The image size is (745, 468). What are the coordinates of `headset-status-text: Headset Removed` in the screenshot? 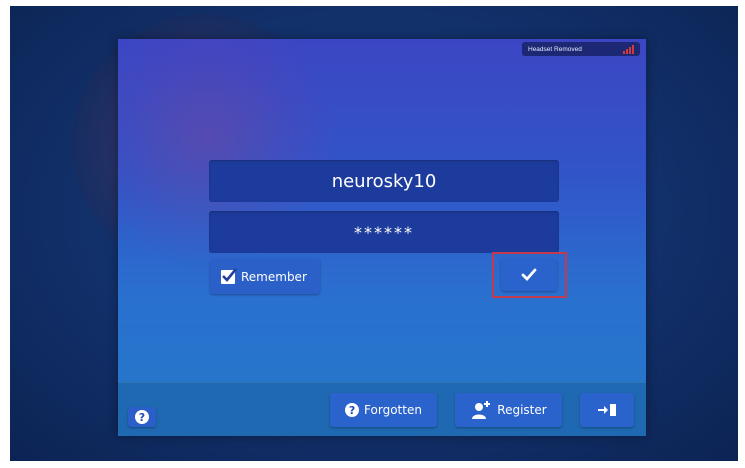 It's located at (555, 49).